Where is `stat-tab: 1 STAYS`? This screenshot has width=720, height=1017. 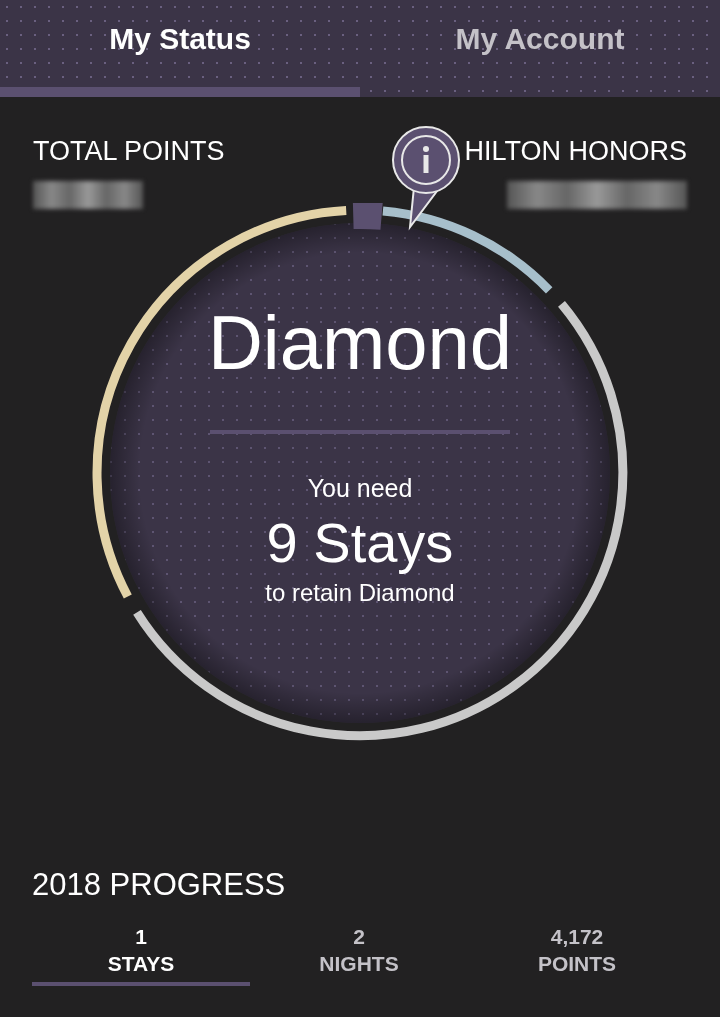
stat-tab: 1 STAYS is located at coordinates (141, 955).